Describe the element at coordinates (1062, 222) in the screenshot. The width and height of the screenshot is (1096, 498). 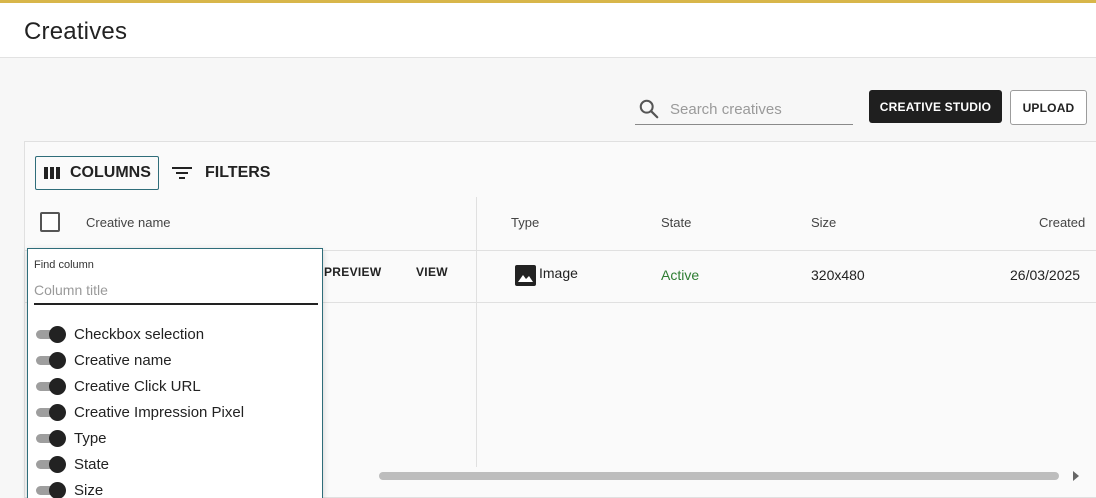
I see `column-header-created: Created` at that location.